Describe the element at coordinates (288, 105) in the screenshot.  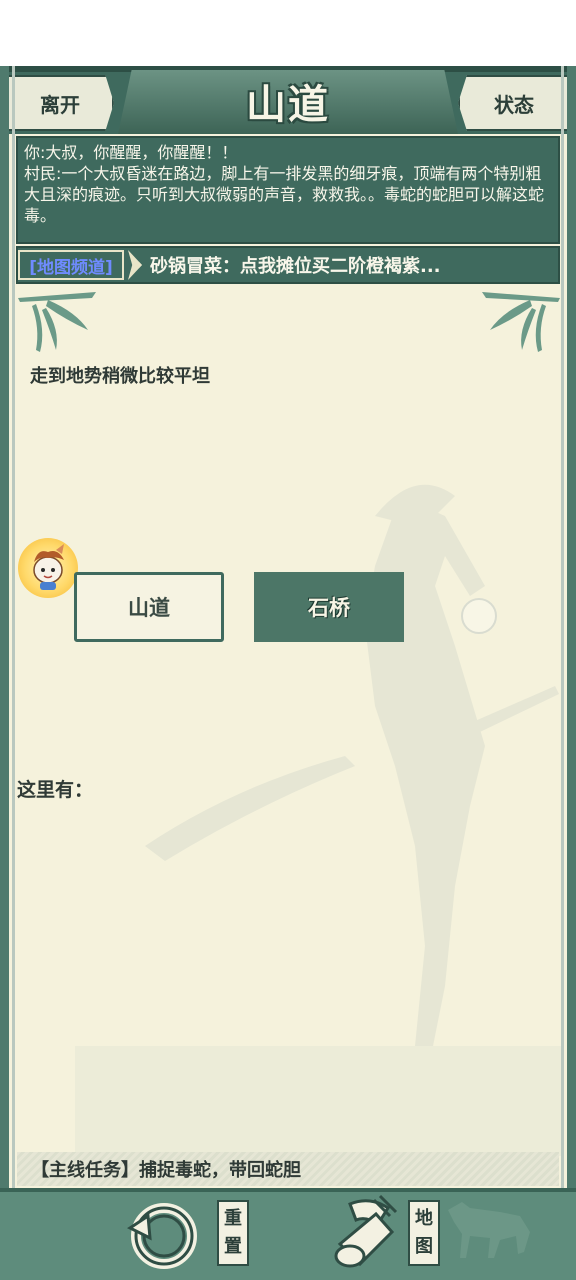
I see `page-title: 山道` at that location.